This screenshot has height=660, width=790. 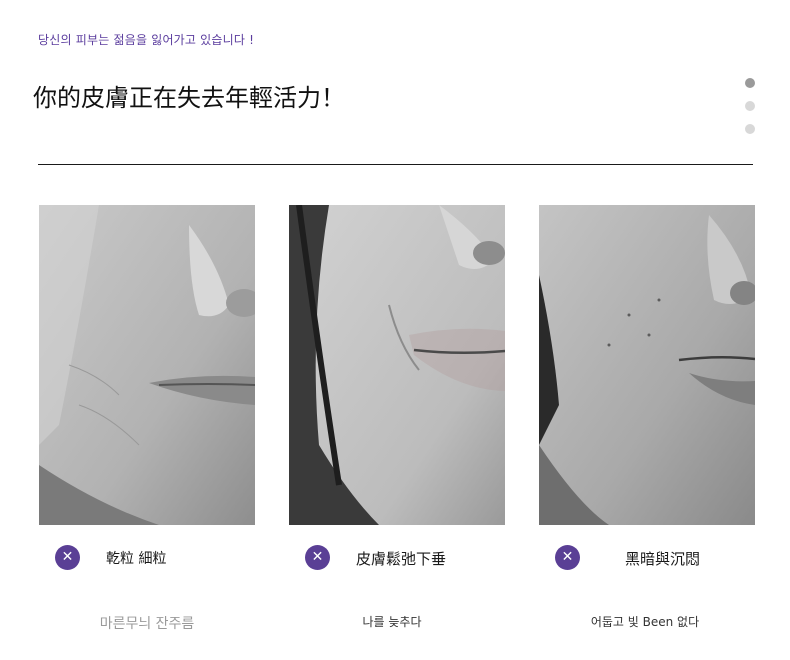 What do you see at coordinates (392, 622) in the screenshot?
I see `problem-caption: 나를 늦추다` at bounding box center [392, 622].